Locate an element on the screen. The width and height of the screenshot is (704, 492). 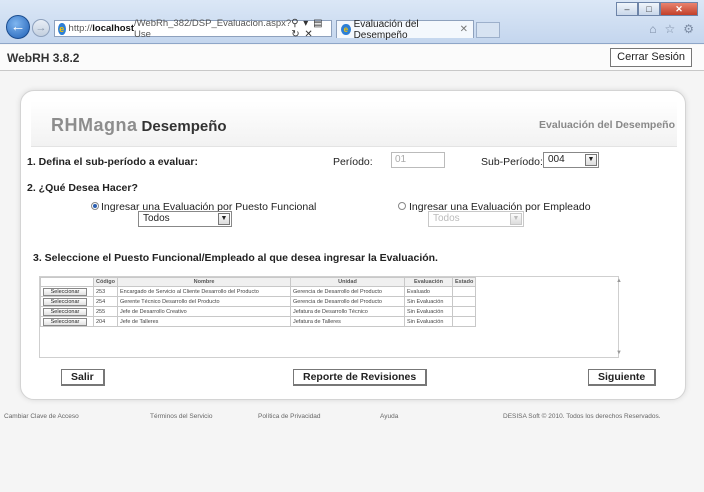
cell-nombre: Jefe de Desarrollo Creativo is located at coordinates (204, 311).